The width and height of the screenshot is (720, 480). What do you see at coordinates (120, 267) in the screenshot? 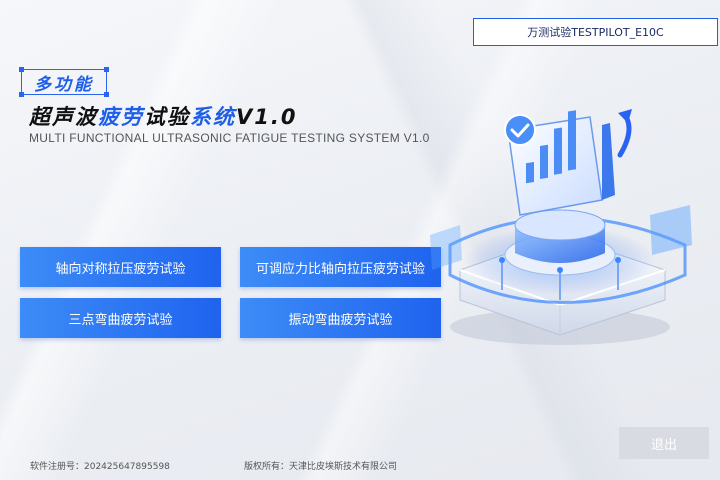
I see `axial-symmetric-fatigue-test-button: 轴向对称拉压疲劳试验` at bounding box center [120, 267].